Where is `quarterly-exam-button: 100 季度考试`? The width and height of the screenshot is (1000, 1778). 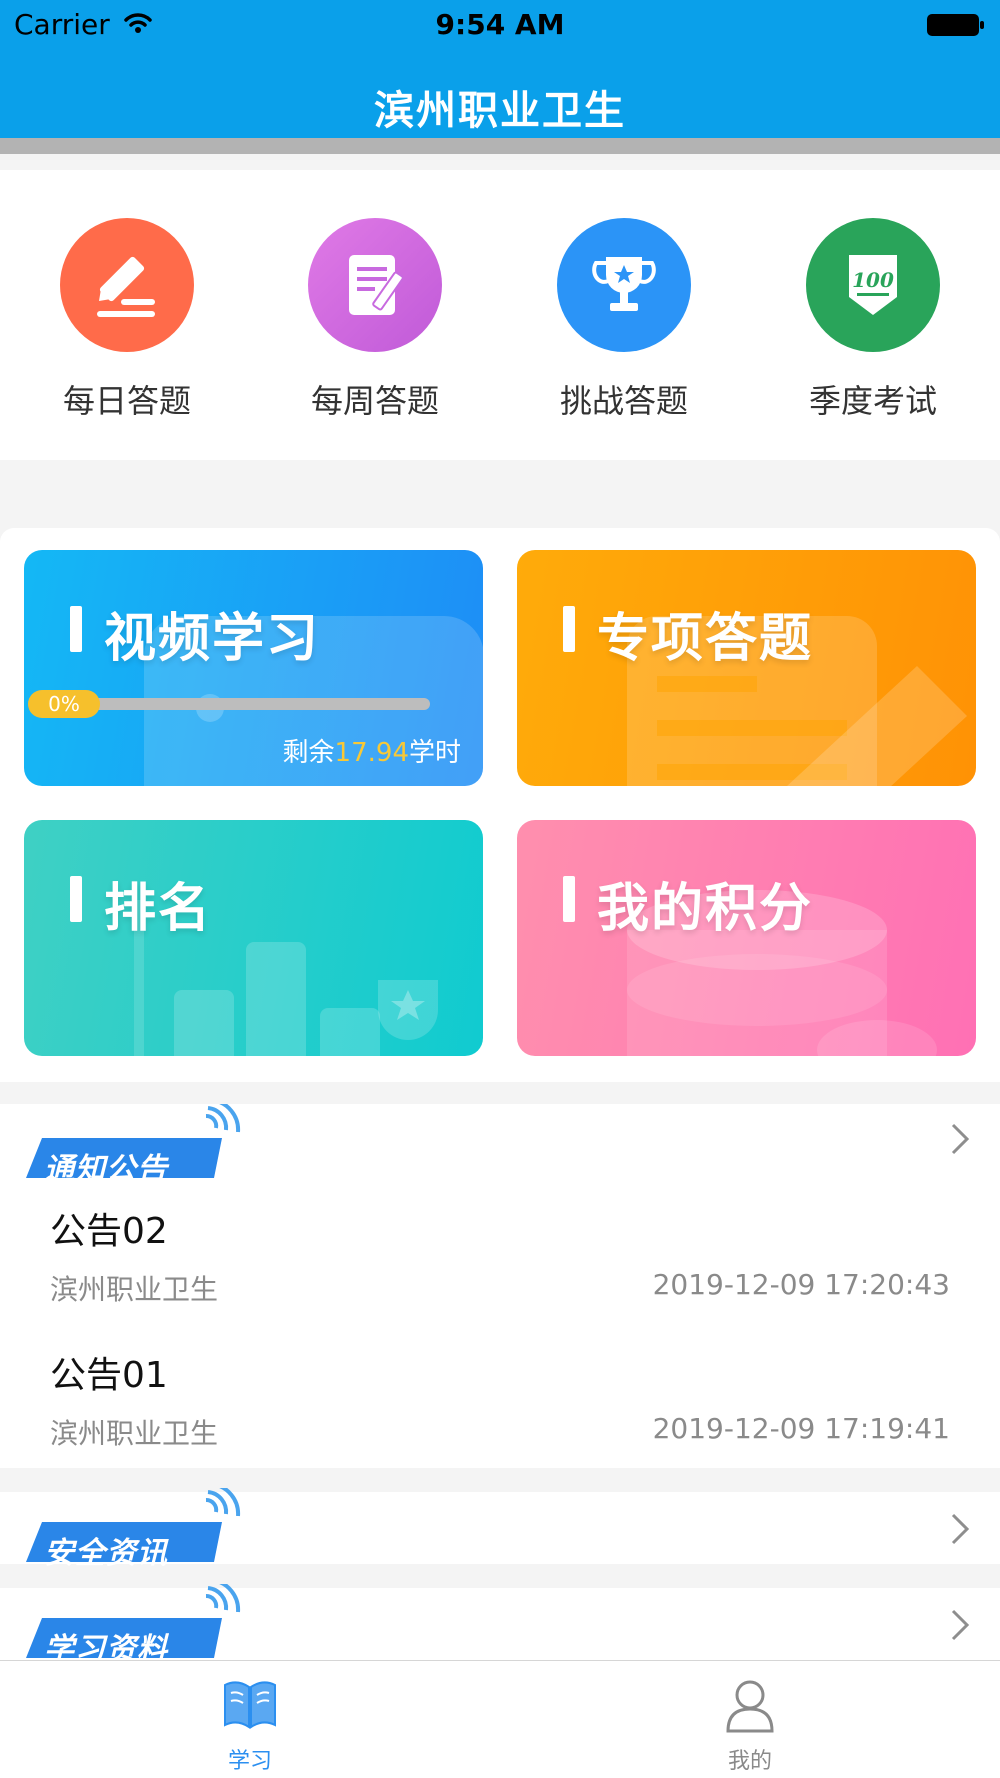 quarterly-exam-button: 100 季度考试 is located at coordinates (873, 320).